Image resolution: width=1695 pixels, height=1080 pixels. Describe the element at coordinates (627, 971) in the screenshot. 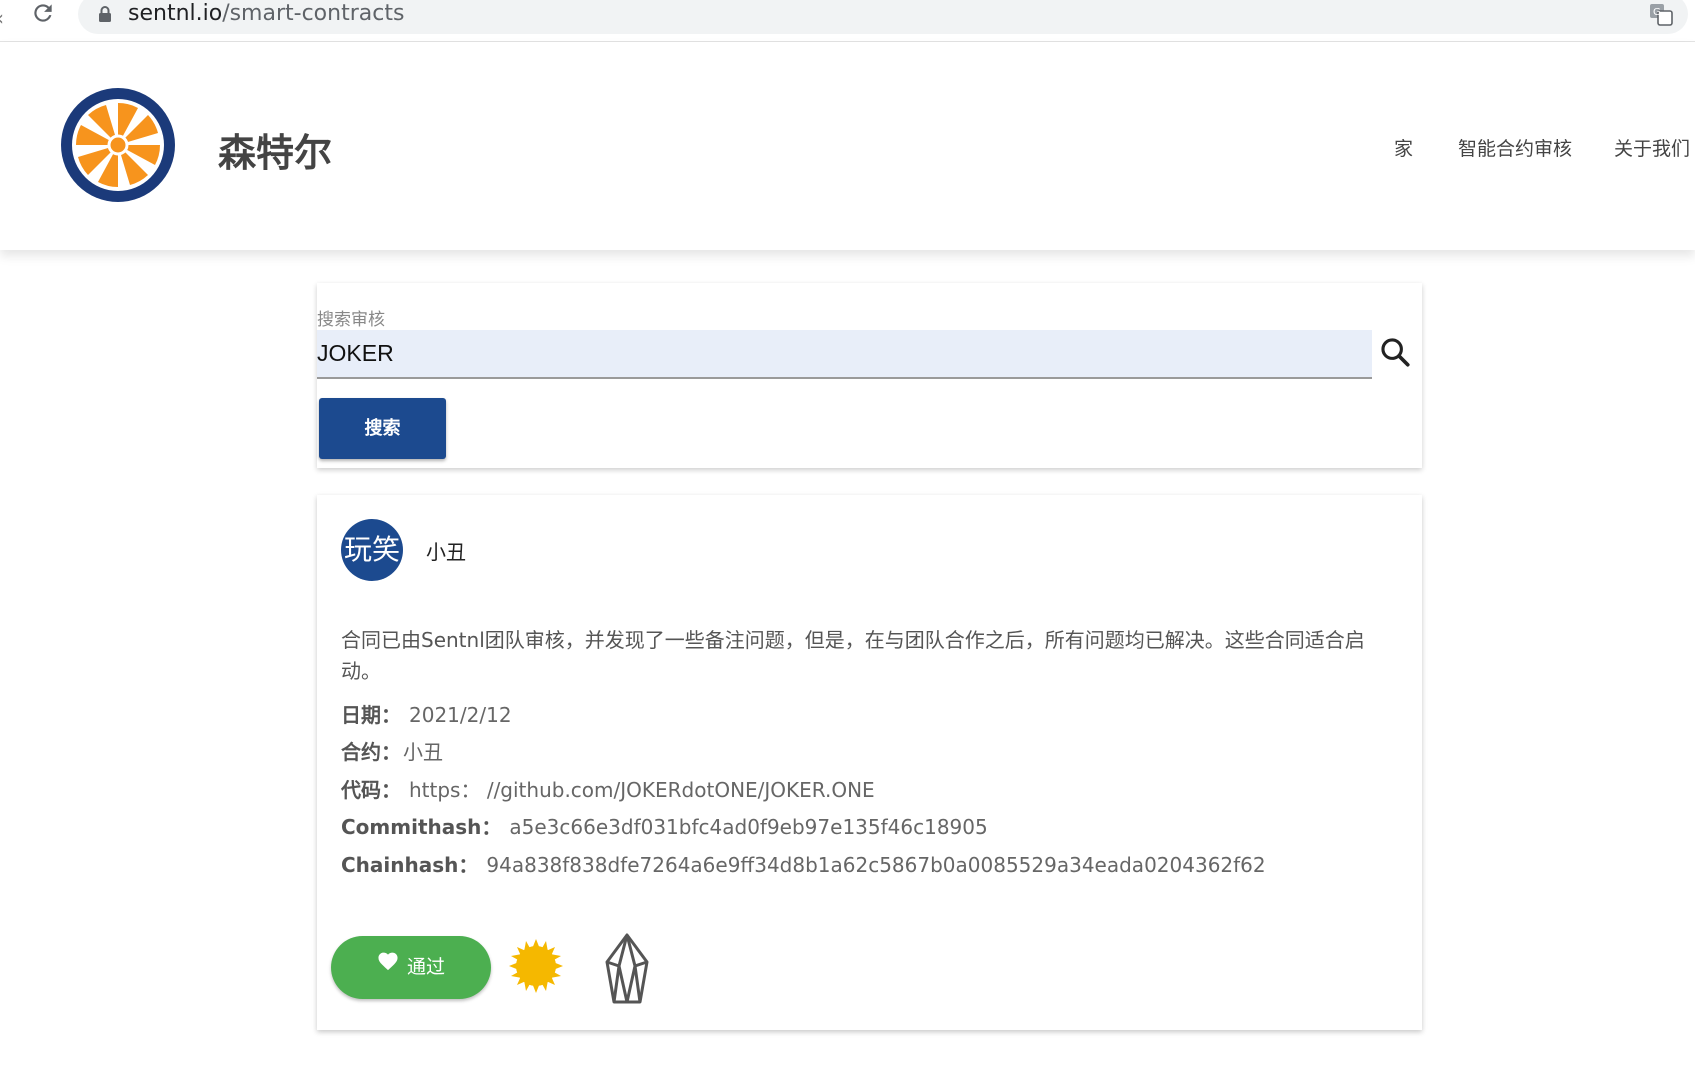

I see `eos-icon` at that location.